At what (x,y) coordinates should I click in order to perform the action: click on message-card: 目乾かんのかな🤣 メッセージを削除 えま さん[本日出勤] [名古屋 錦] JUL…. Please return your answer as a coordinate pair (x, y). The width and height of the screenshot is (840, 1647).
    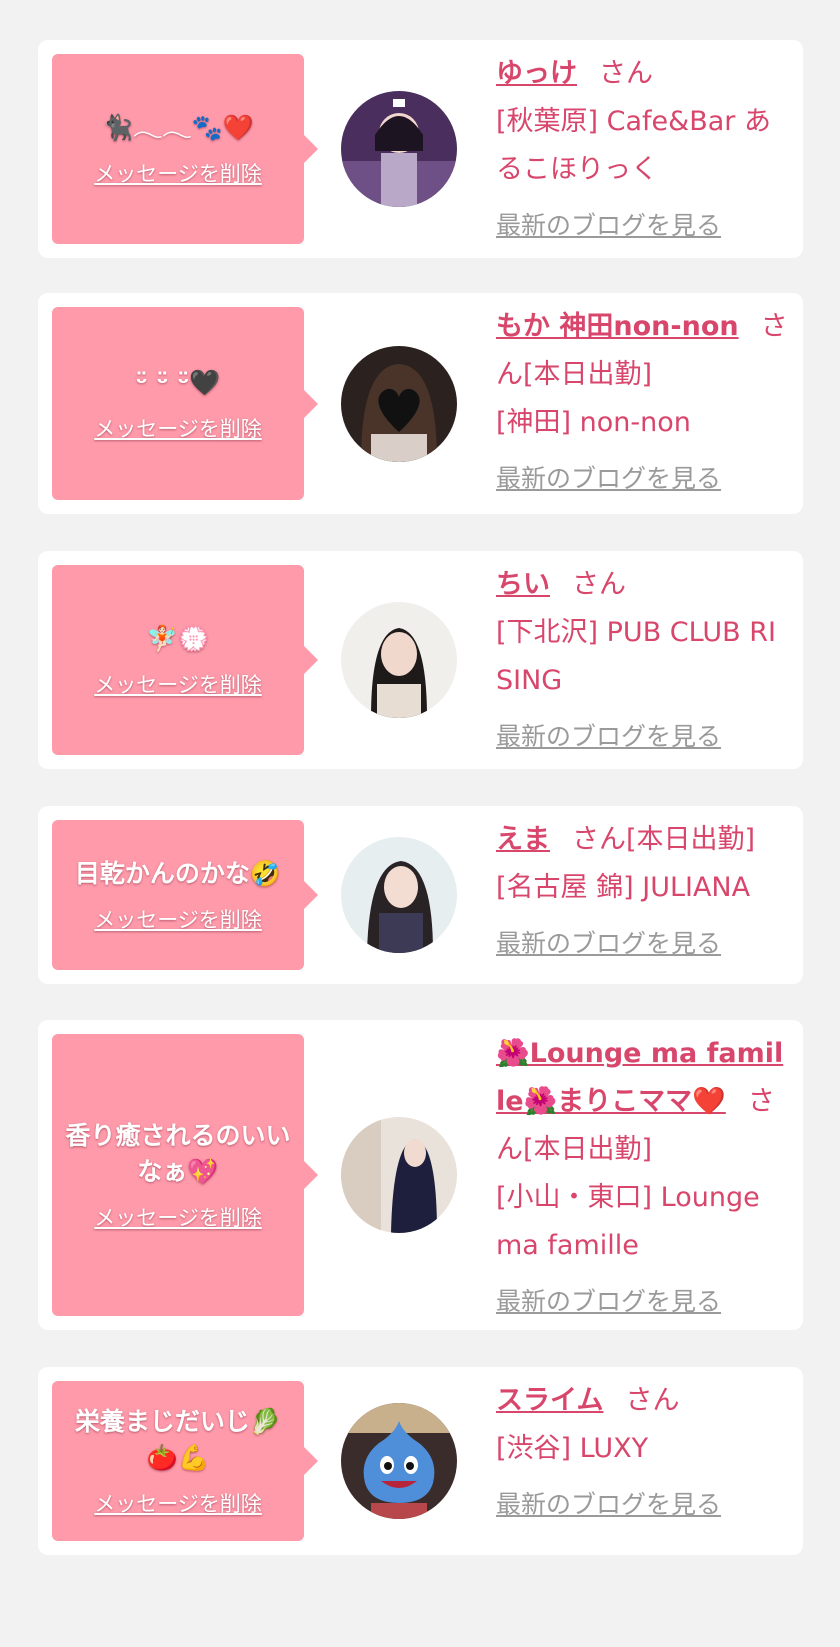
    Looking at the image, I should click on (420, 895).